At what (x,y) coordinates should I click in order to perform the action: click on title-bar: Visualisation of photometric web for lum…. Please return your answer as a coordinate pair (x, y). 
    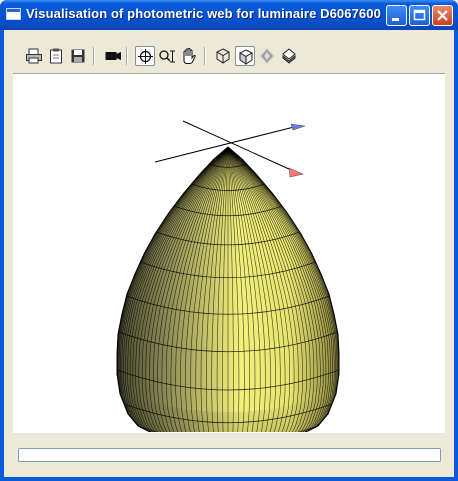
    Looking at the image, I should click on (229, 15).